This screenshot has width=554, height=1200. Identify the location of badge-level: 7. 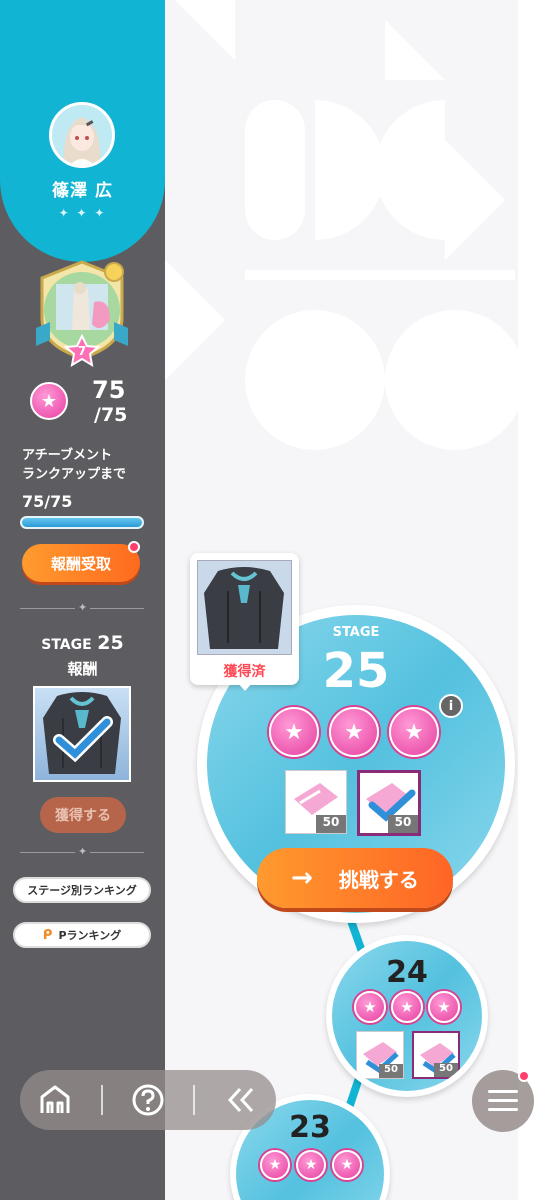
(82, 351).